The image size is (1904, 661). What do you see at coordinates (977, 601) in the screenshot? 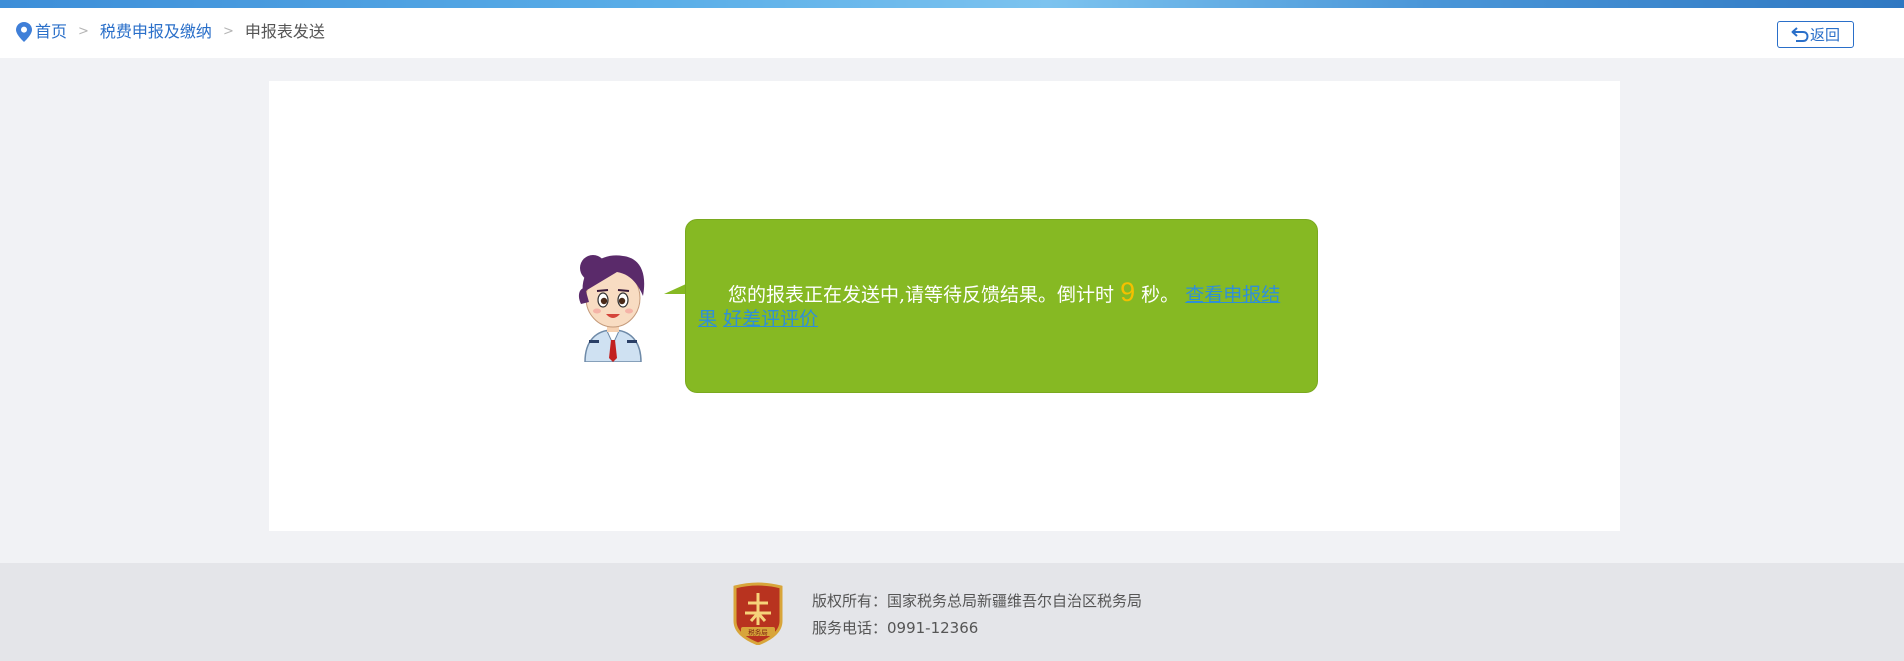
I see `copyright-text: 版权所有：国家税务总局新疆维吾尔自治区税务局` at bounding box center [977, 601].